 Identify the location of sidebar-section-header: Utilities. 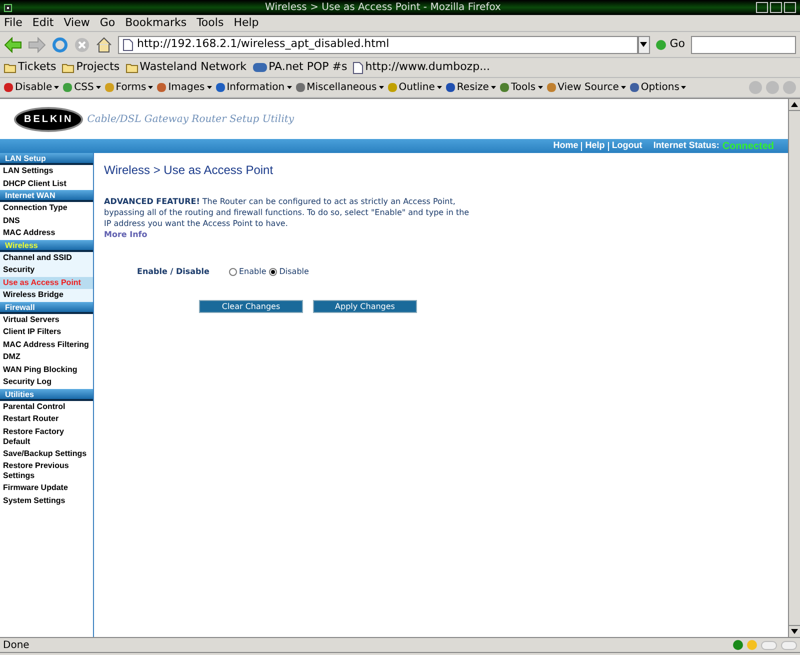
(46, 394).